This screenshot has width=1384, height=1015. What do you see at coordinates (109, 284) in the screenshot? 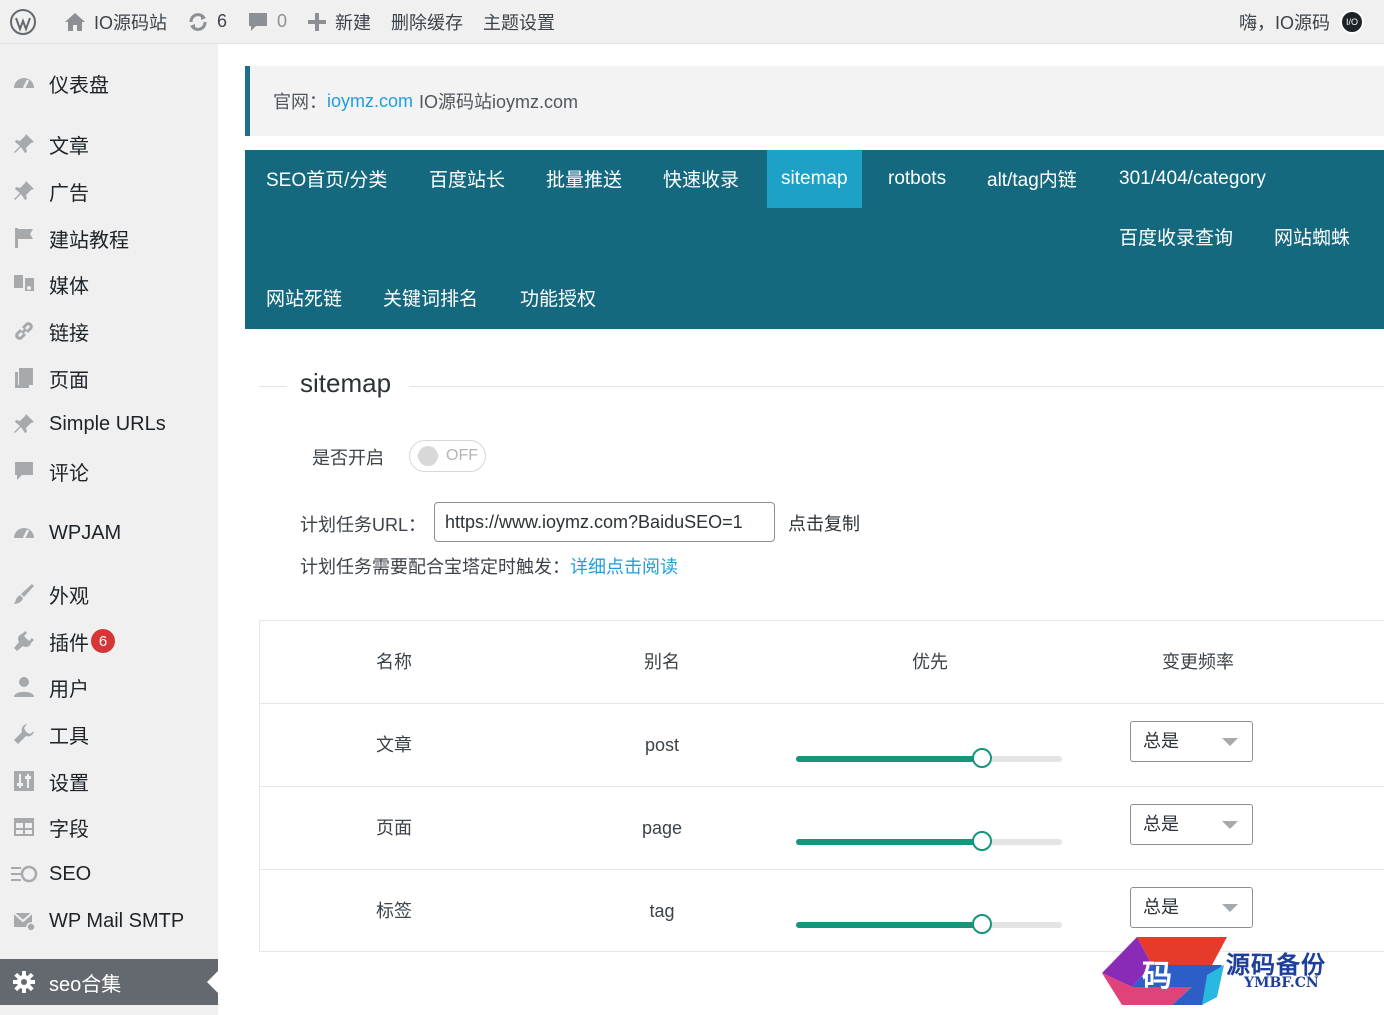
I see `sidebar-item-4: 媒体` at bounding box center [109, 284].